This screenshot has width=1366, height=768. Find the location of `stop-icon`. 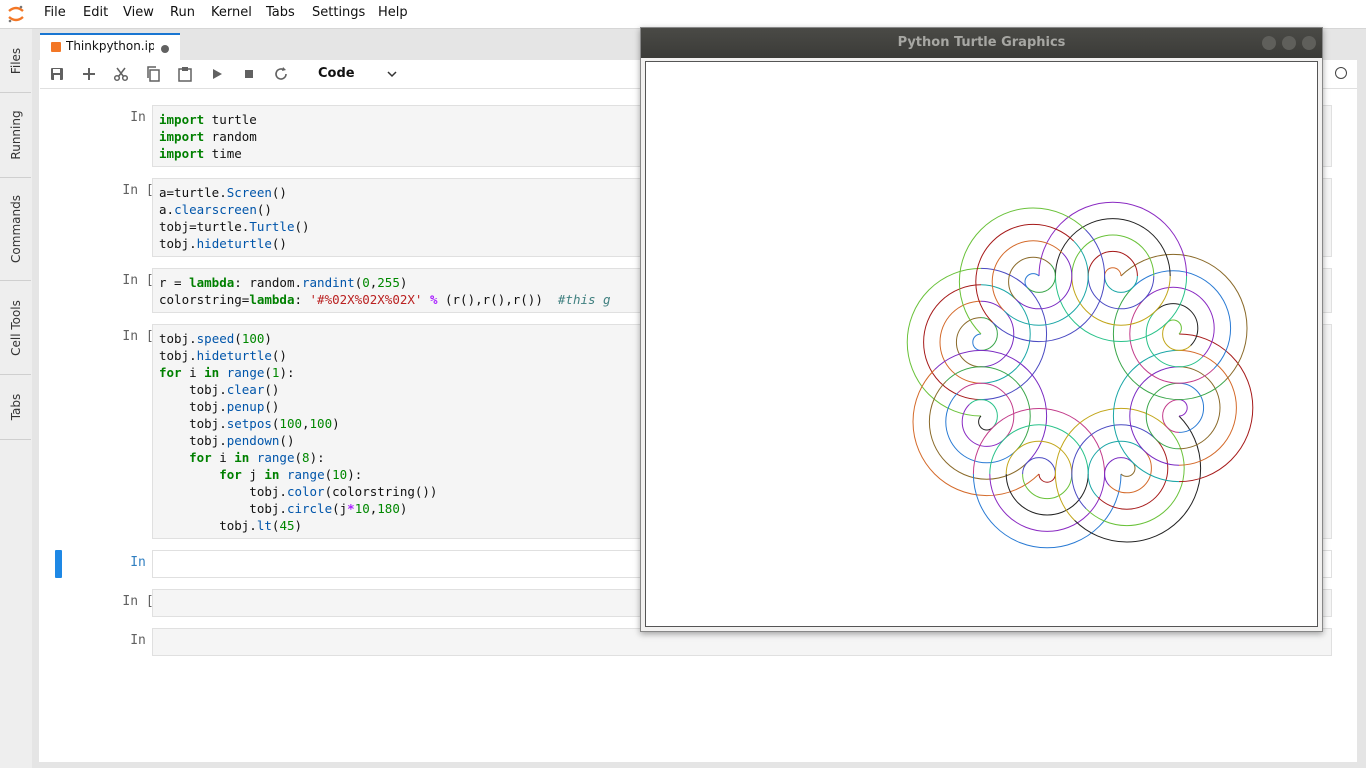

stop-icon is located at coordinates (249, 74).